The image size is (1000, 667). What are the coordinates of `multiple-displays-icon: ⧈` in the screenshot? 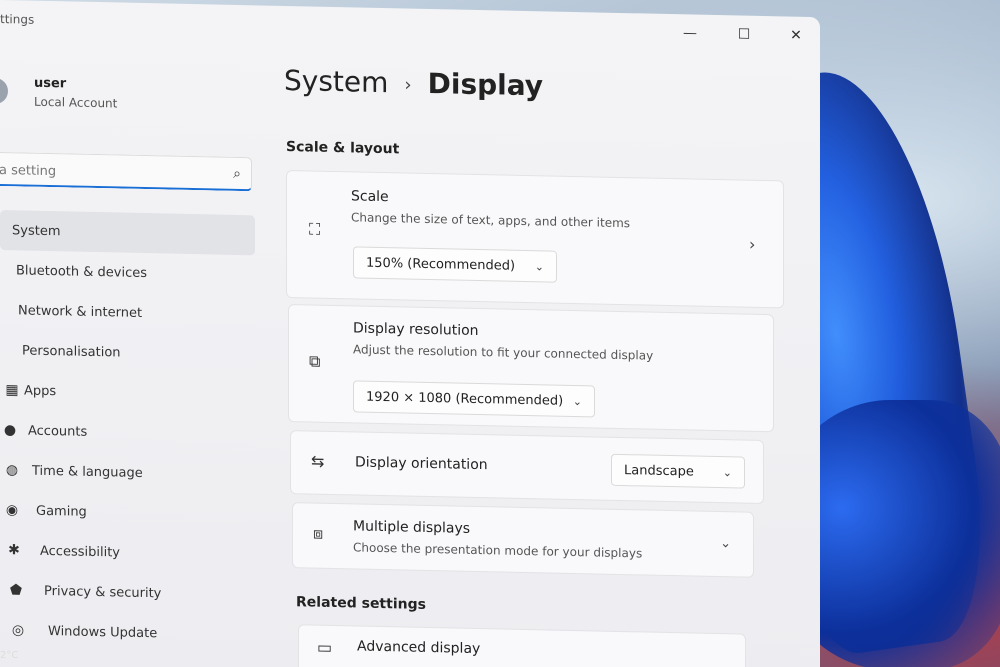 It's located at (318, 533).